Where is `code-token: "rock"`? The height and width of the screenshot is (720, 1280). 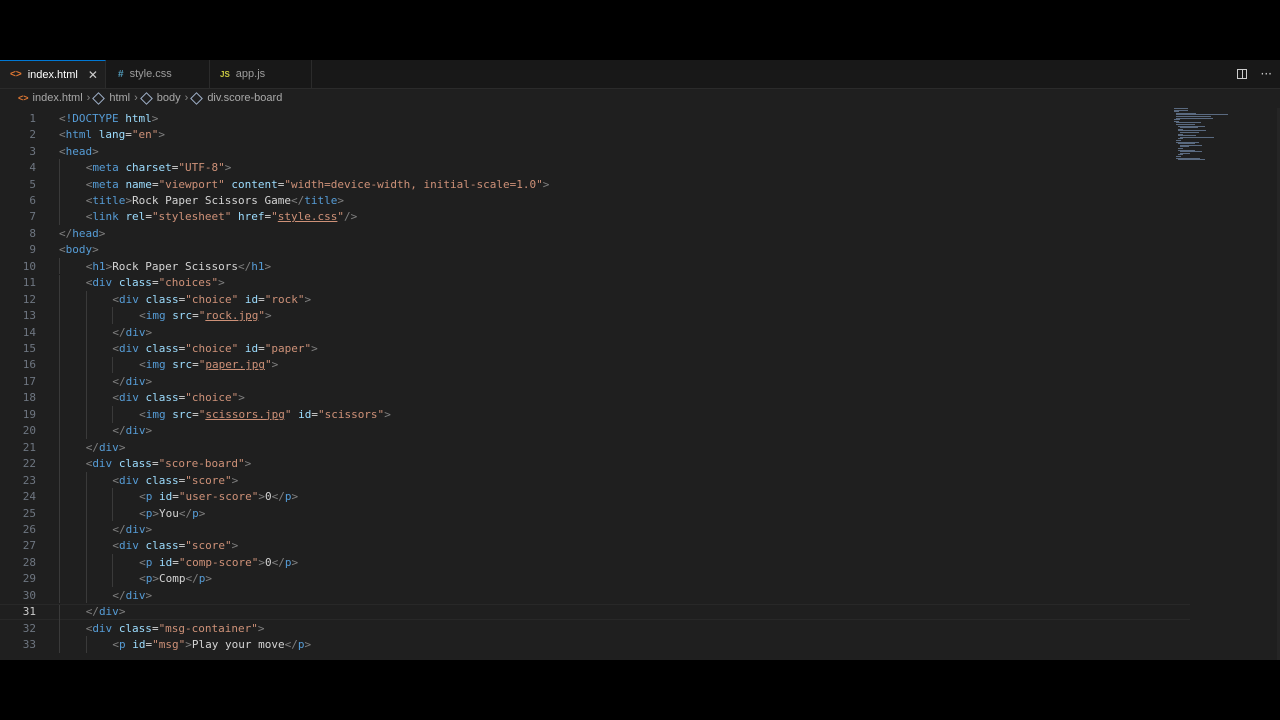 code-token: "rock" is located at coordinates (284, 299).